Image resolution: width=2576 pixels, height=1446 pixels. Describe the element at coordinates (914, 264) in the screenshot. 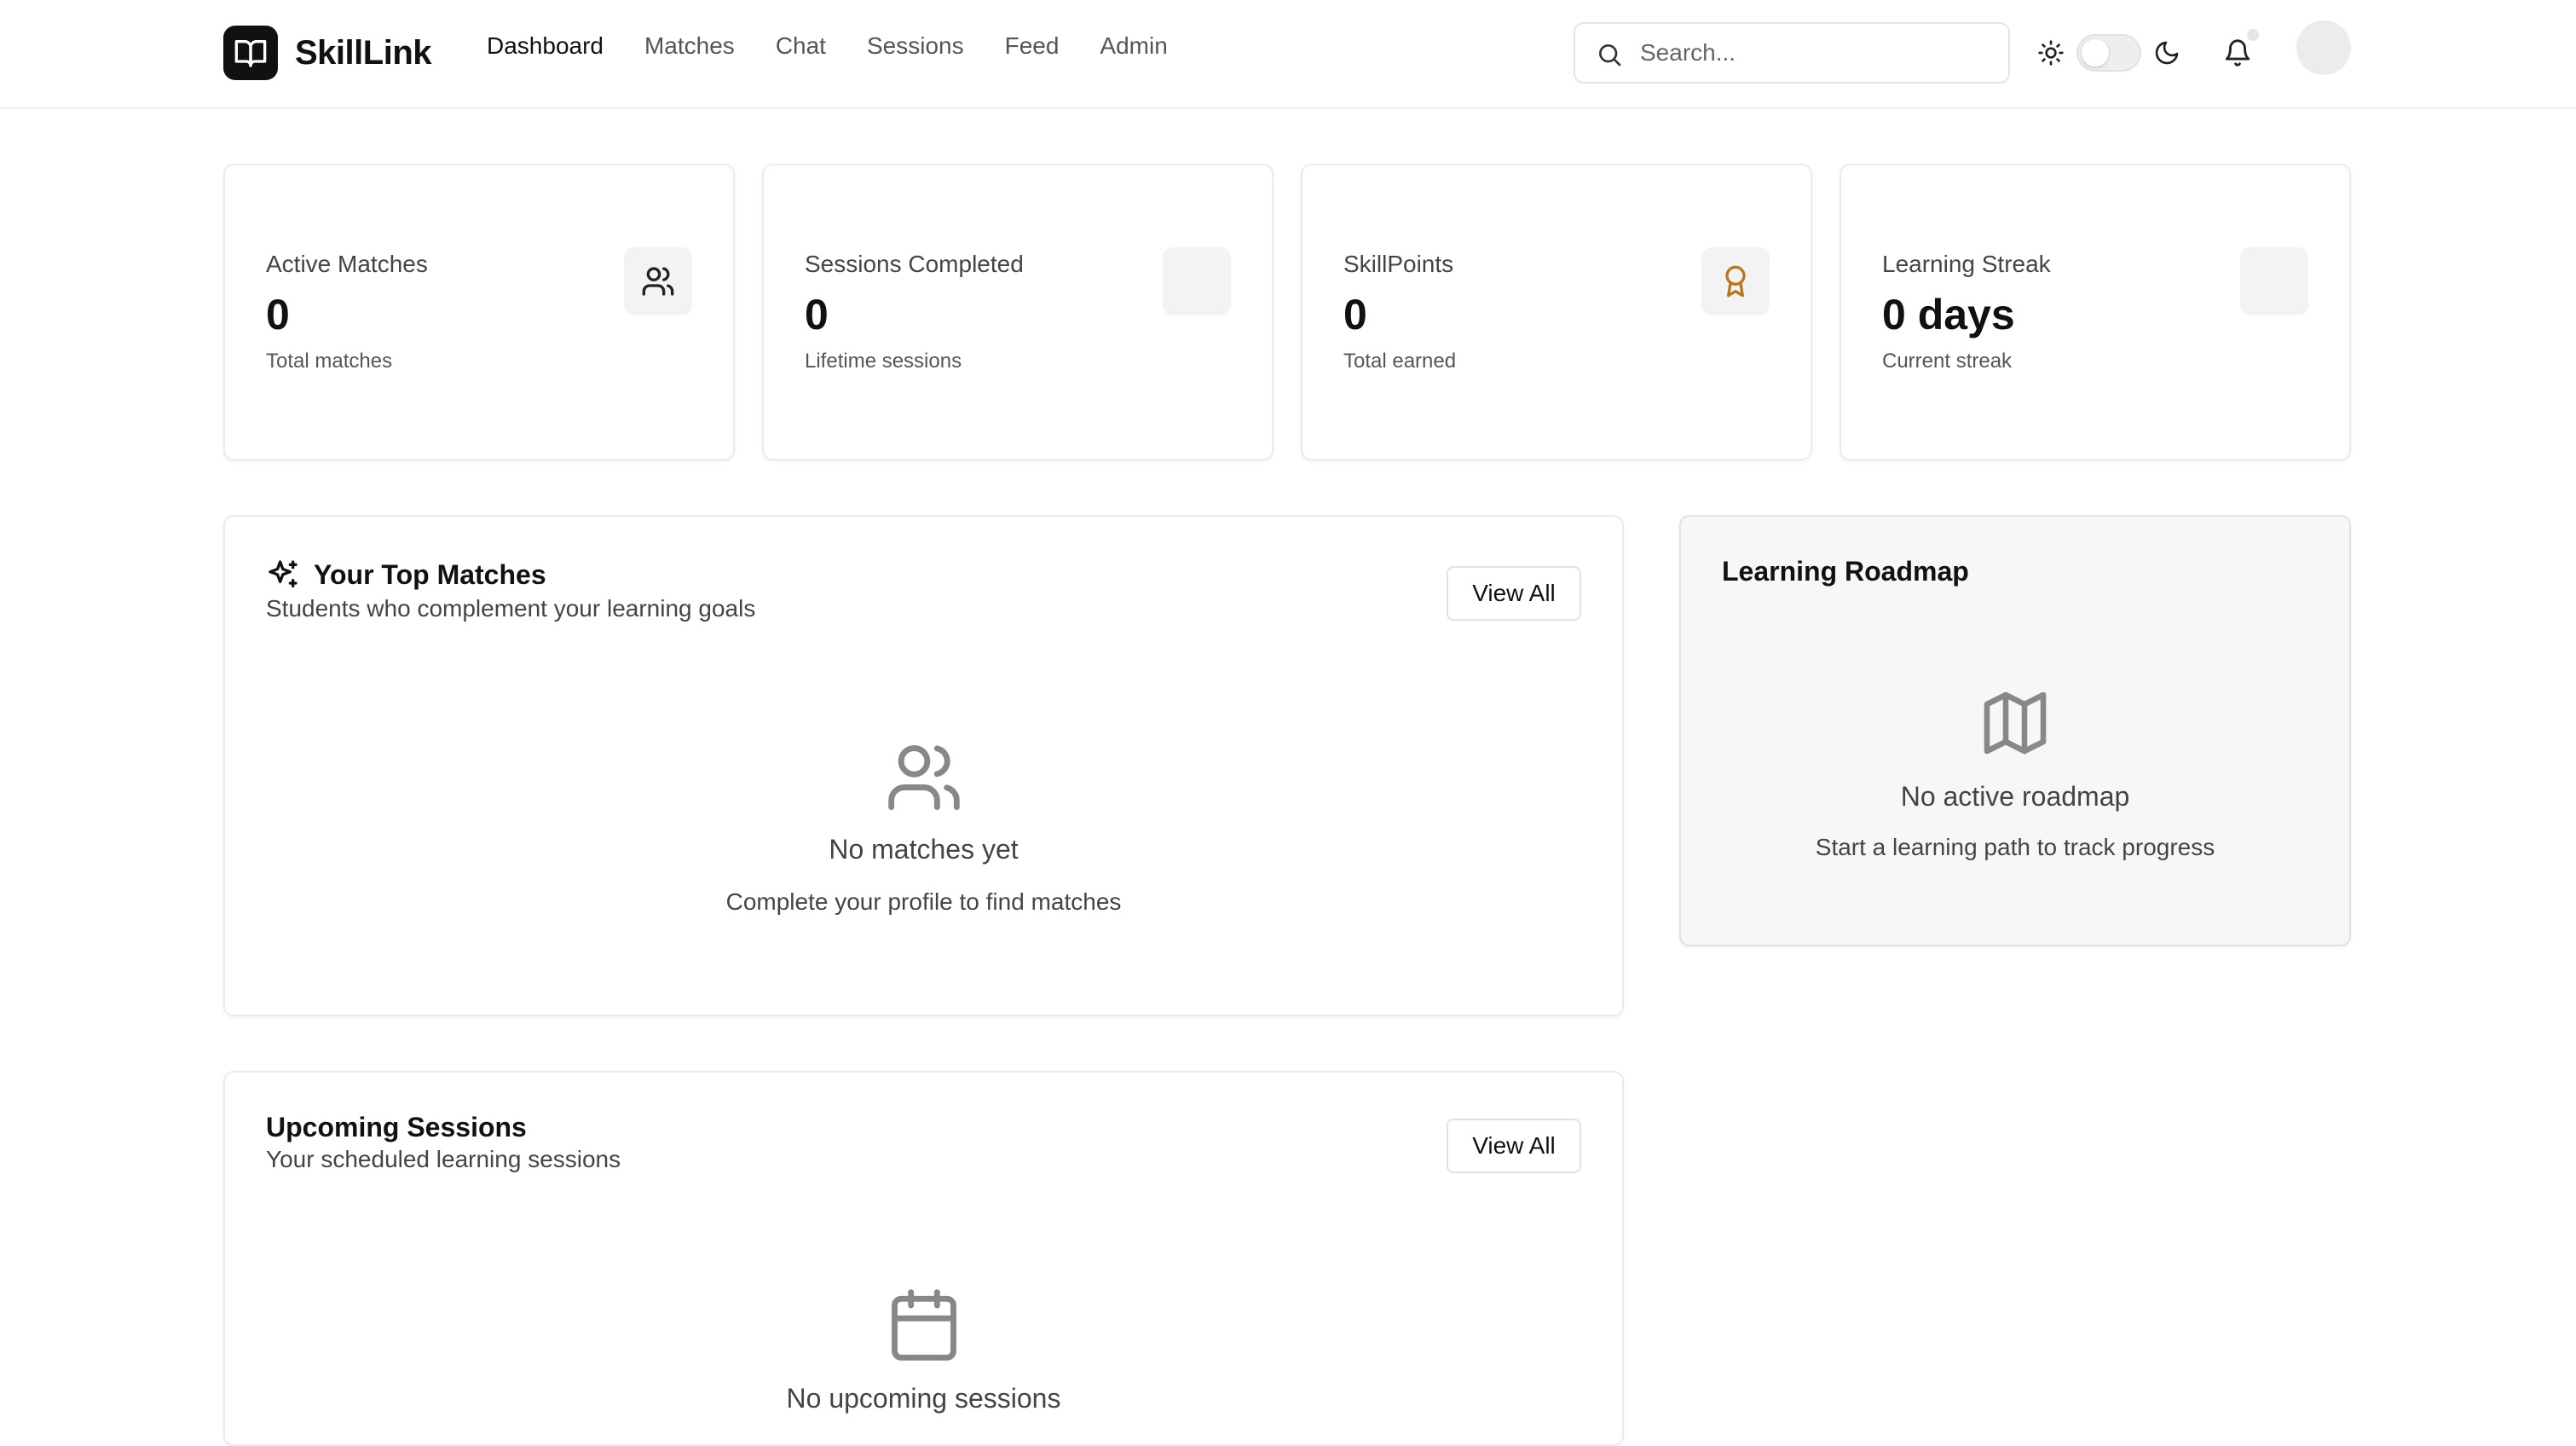

I see `stat-label: Sessions Completed` at that location.